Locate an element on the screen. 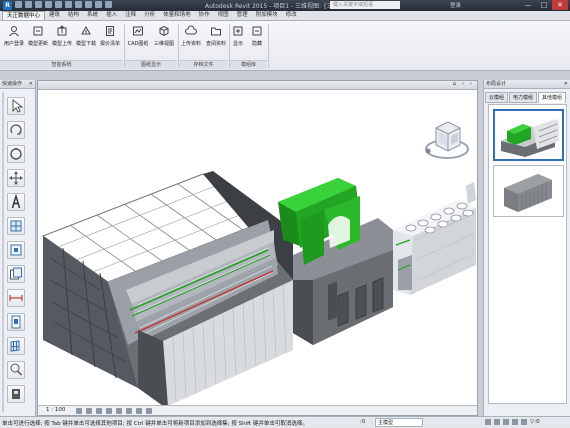 The image size is (570, 428). sheet-icon is located at coordinates (16, 322).